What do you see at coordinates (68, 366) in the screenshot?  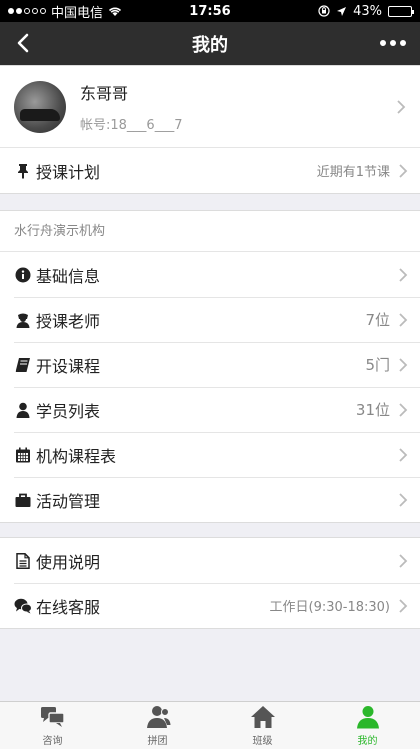 I see `org-item-label: 开设课程` at bounding box center [68, 366].